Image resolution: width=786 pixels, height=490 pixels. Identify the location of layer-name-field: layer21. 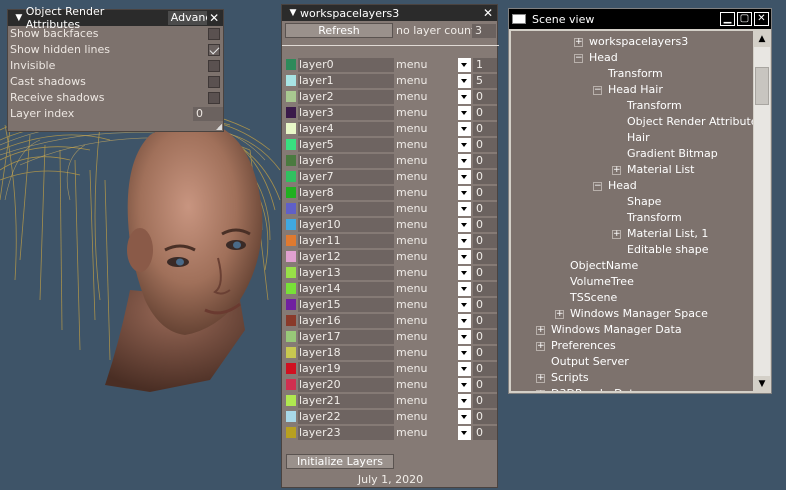
(346, 401).